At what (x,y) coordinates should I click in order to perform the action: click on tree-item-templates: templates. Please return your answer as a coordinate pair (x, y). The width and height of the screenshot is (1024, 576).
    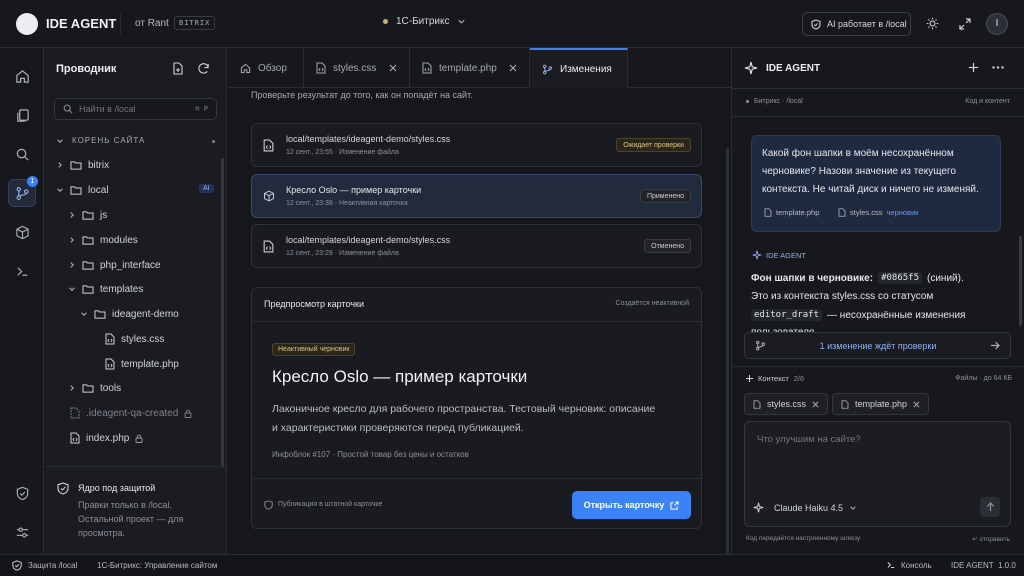
    Looking at the image, I should click on (105, 289).